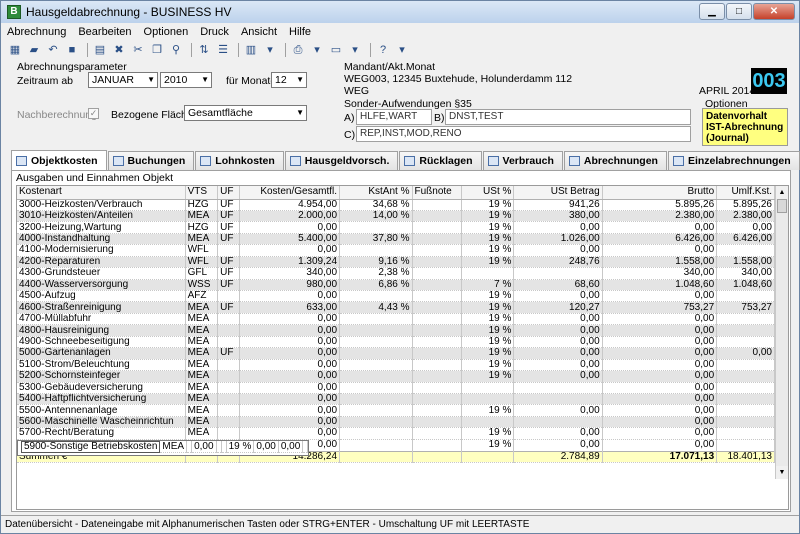  Describe the element at coordinates (101, 193) in the screenshot. I see `col-kostenart: Kostenart` at that location.